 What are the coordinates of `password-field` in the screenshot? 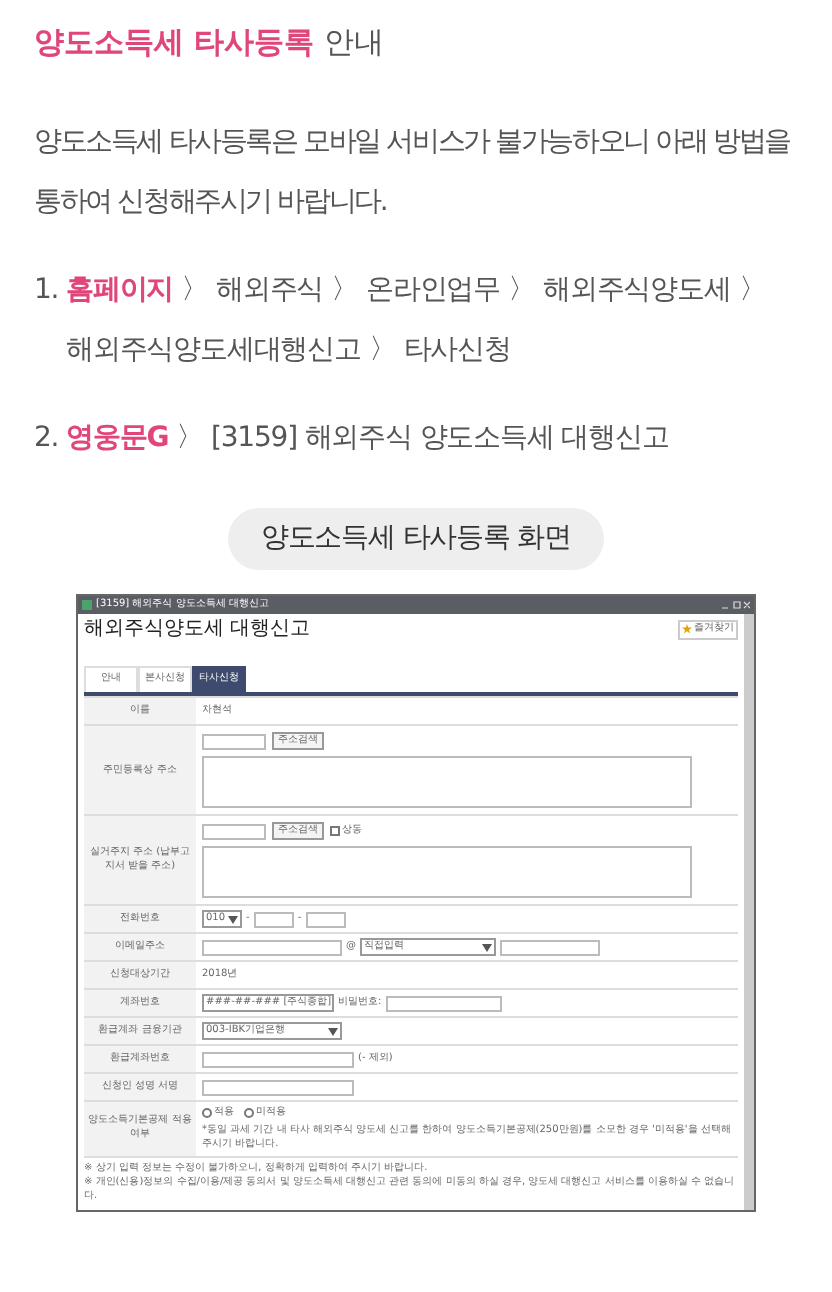 It's located at (443, 1003).